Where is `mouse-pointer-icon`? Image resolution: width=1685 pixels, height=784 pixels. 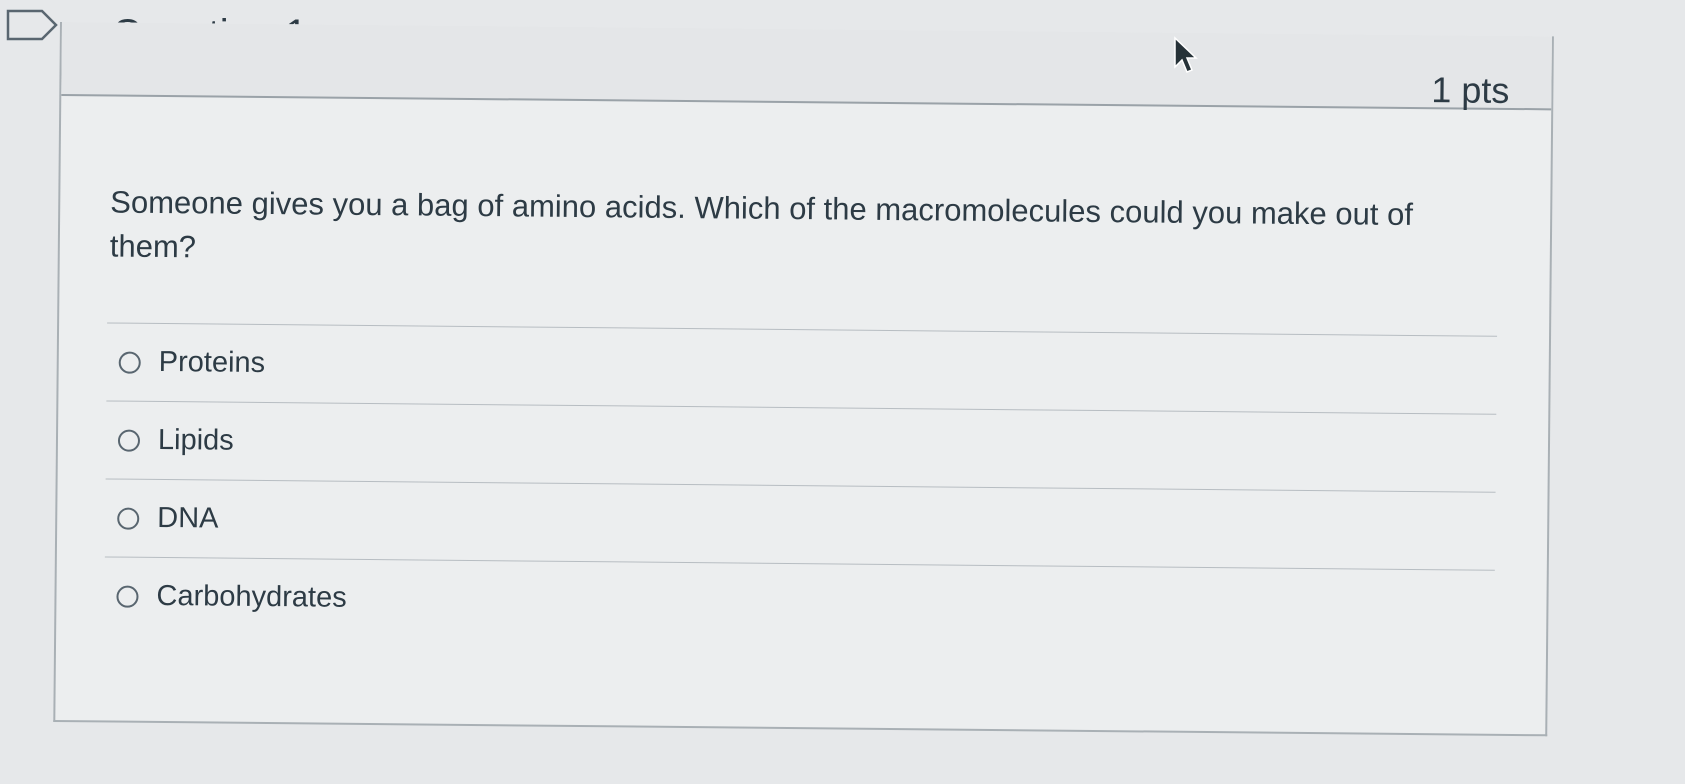
mouse-pointer-icon is located at coordinates (1186, 54).